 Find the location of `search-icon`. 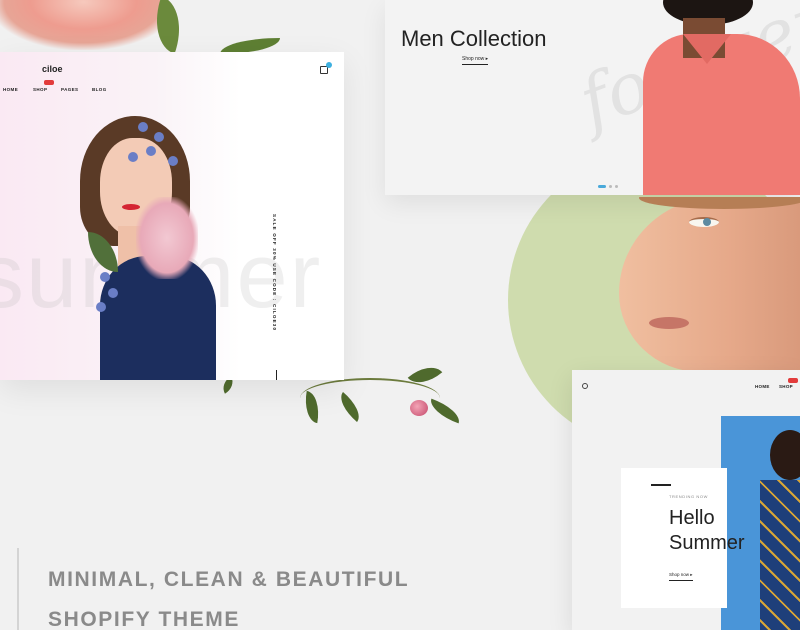

search-icon is located at coordinates (585, 386).